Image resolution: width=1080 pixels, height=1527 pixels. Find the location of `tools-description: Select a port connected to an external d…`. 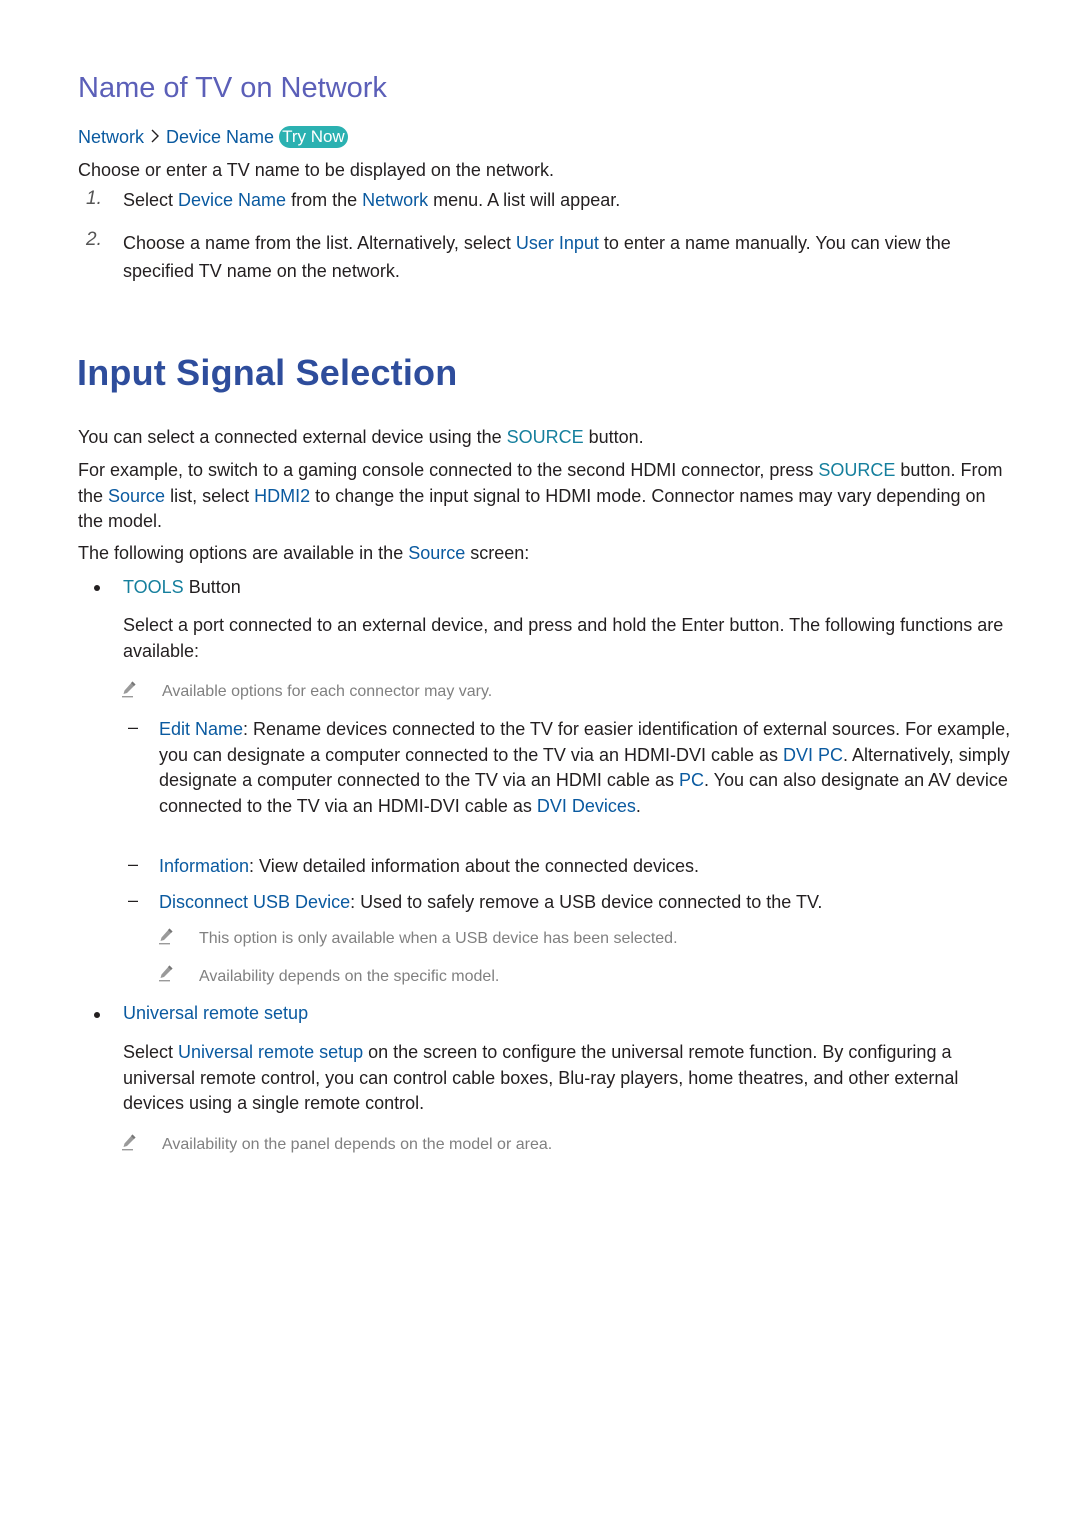

tools-description: Select a port connected to an external d… is located at coordinates (563, 638).